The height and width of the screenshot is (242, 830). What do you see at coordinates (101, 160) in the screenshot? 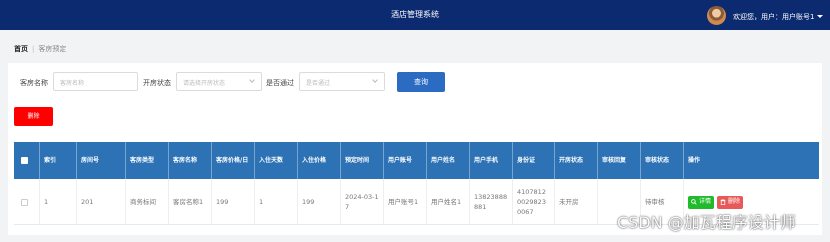
I see `column-header: 房间号` at bounding box center [101, 160].